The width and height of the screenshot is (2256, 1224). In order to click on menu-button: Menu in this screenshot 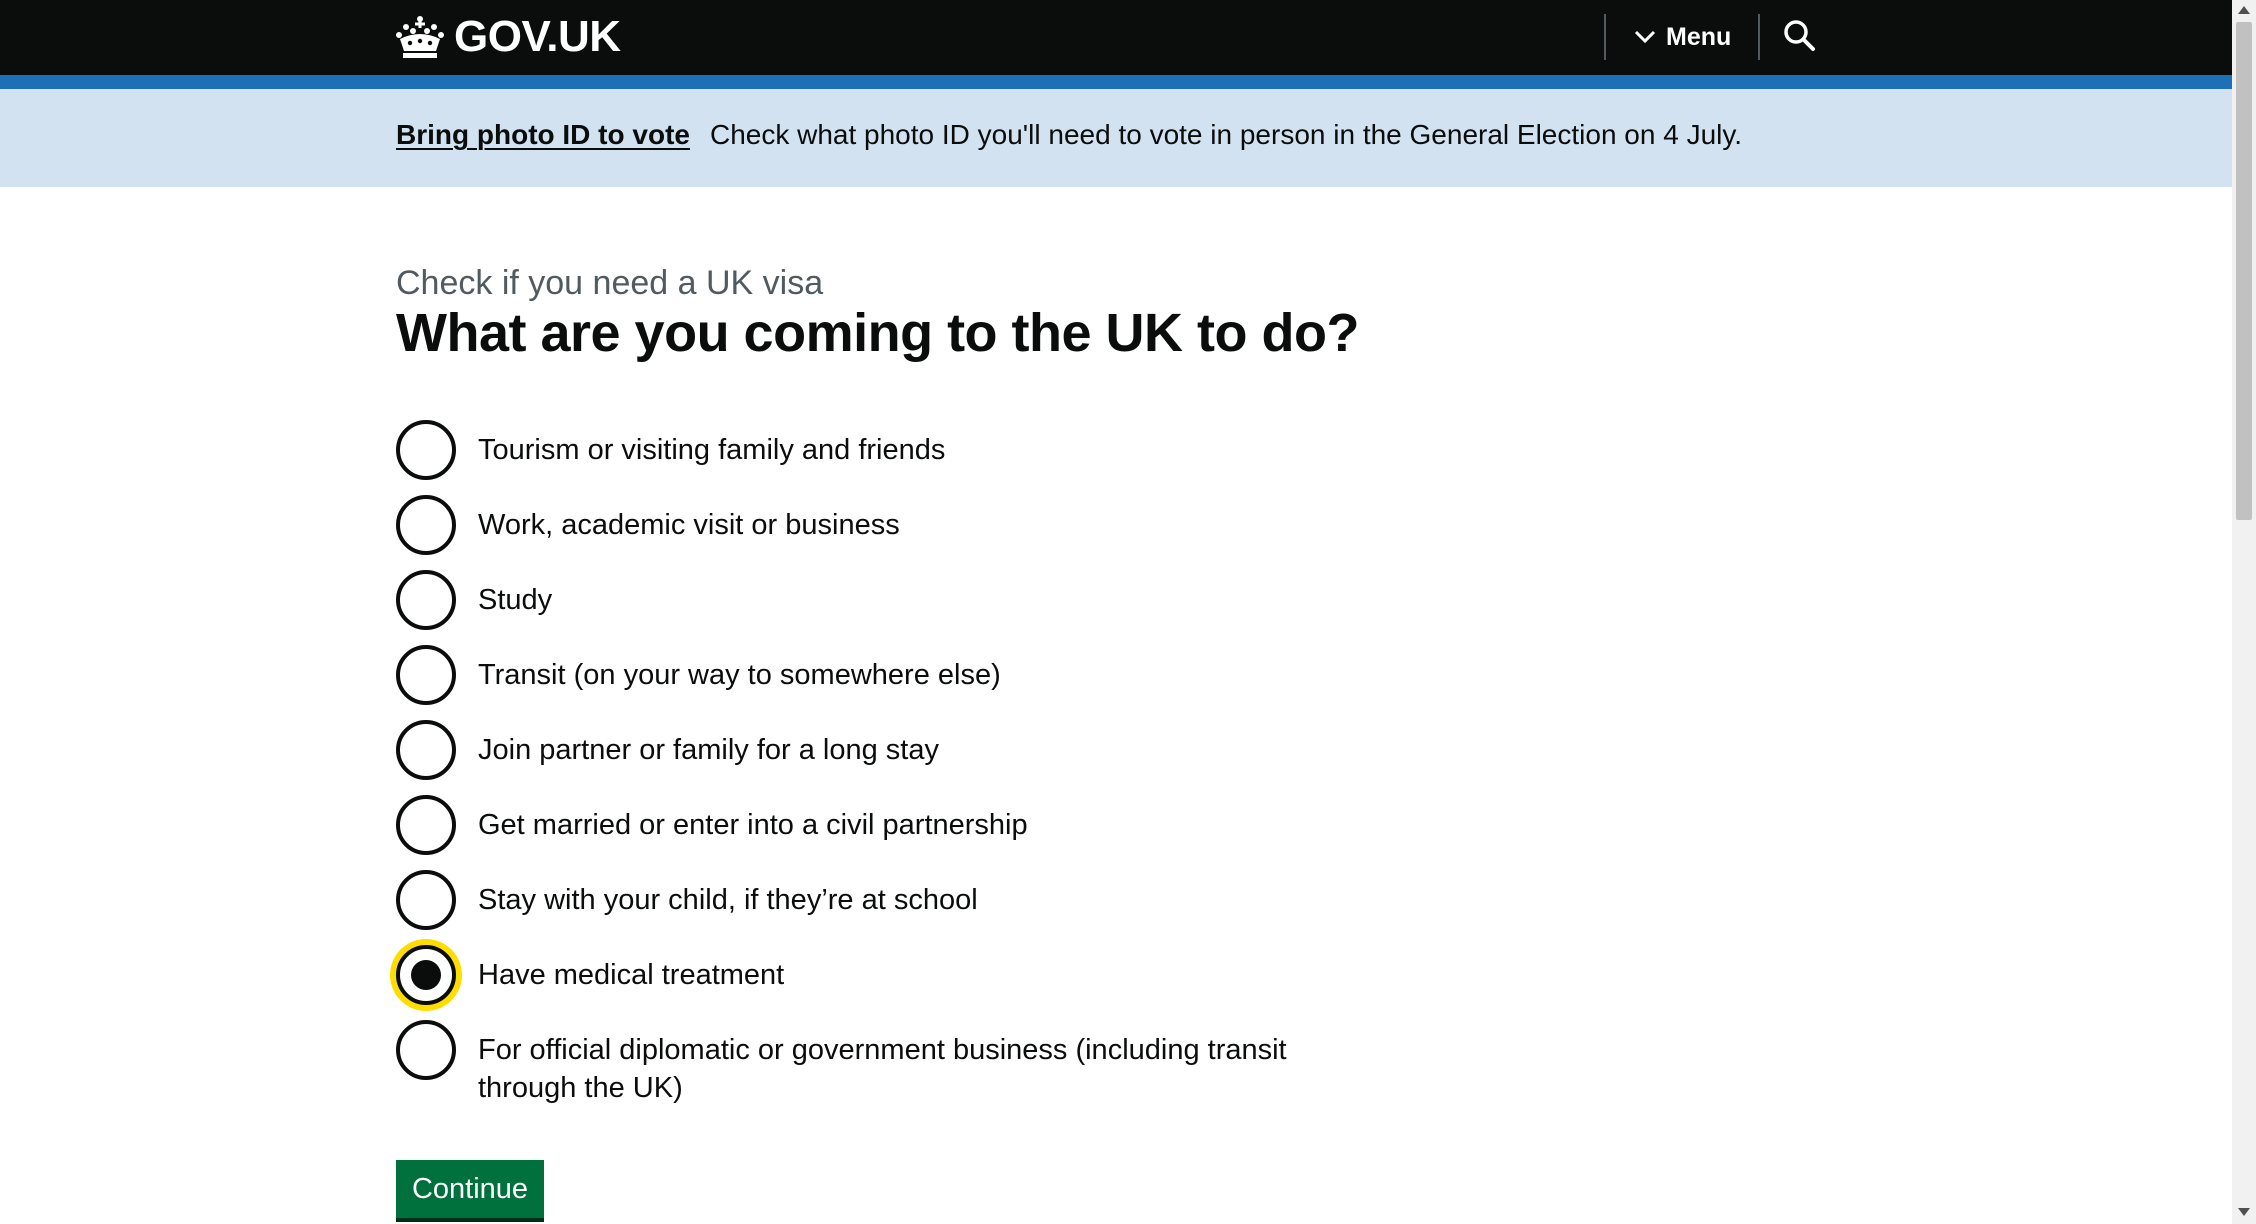, I will do `click(1682, 37)`.